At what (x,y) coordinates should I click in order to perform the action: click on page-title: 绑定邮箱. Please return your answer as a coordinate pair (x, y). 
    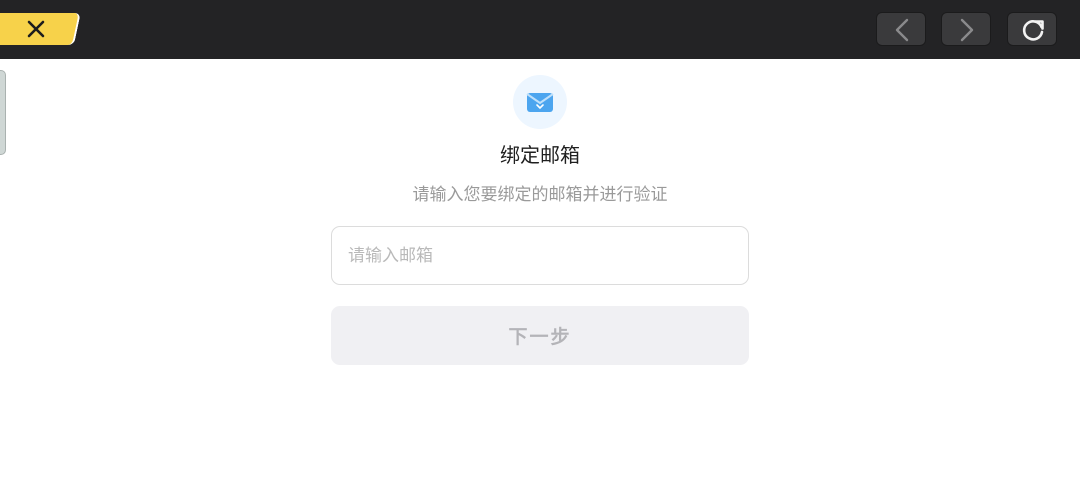
    Looking at the image, I should click on (540, 155).